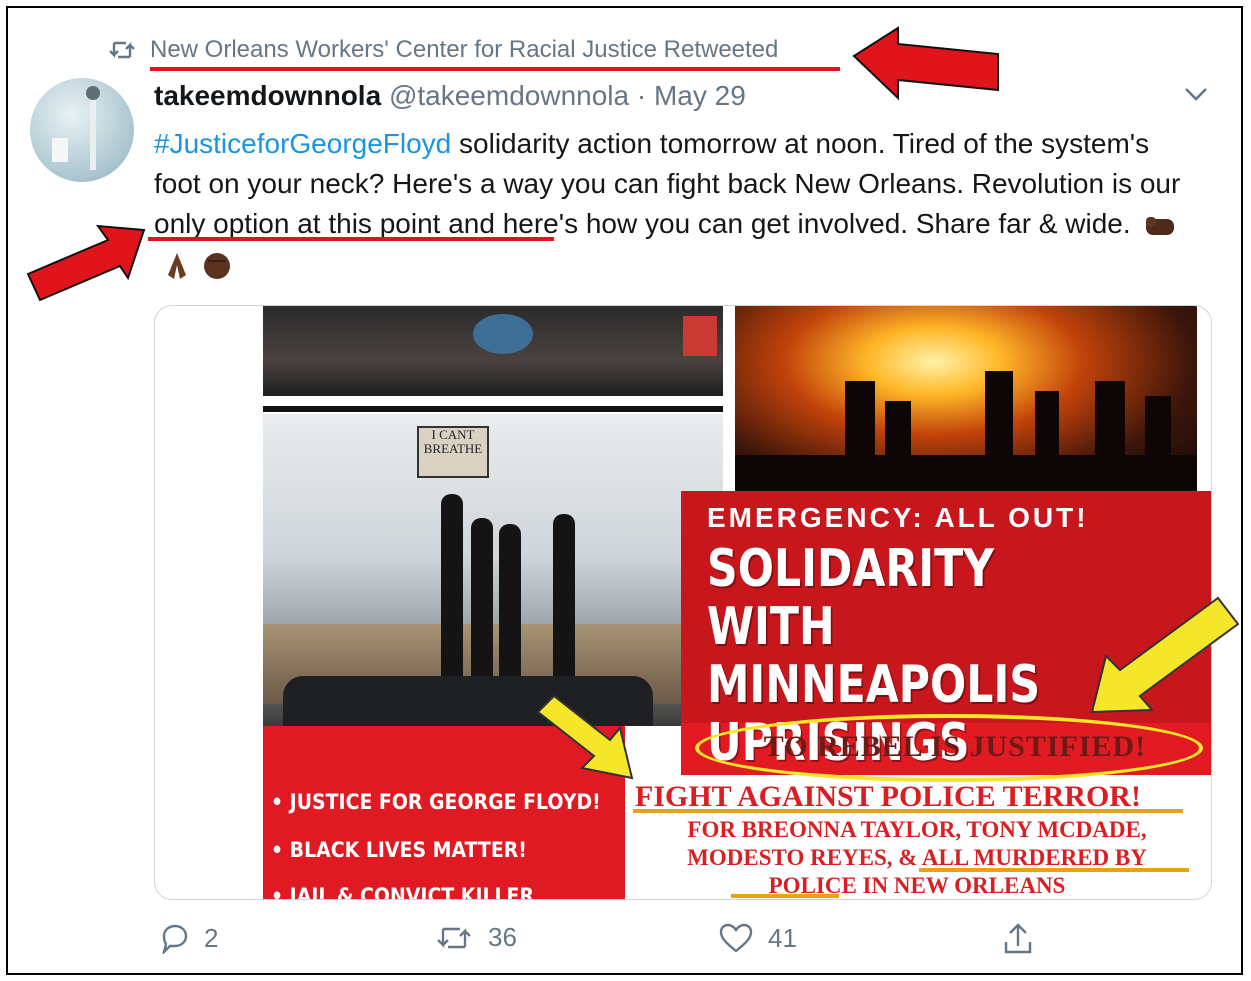  I want to click on annotation-underline-fight, so click(908, 811).